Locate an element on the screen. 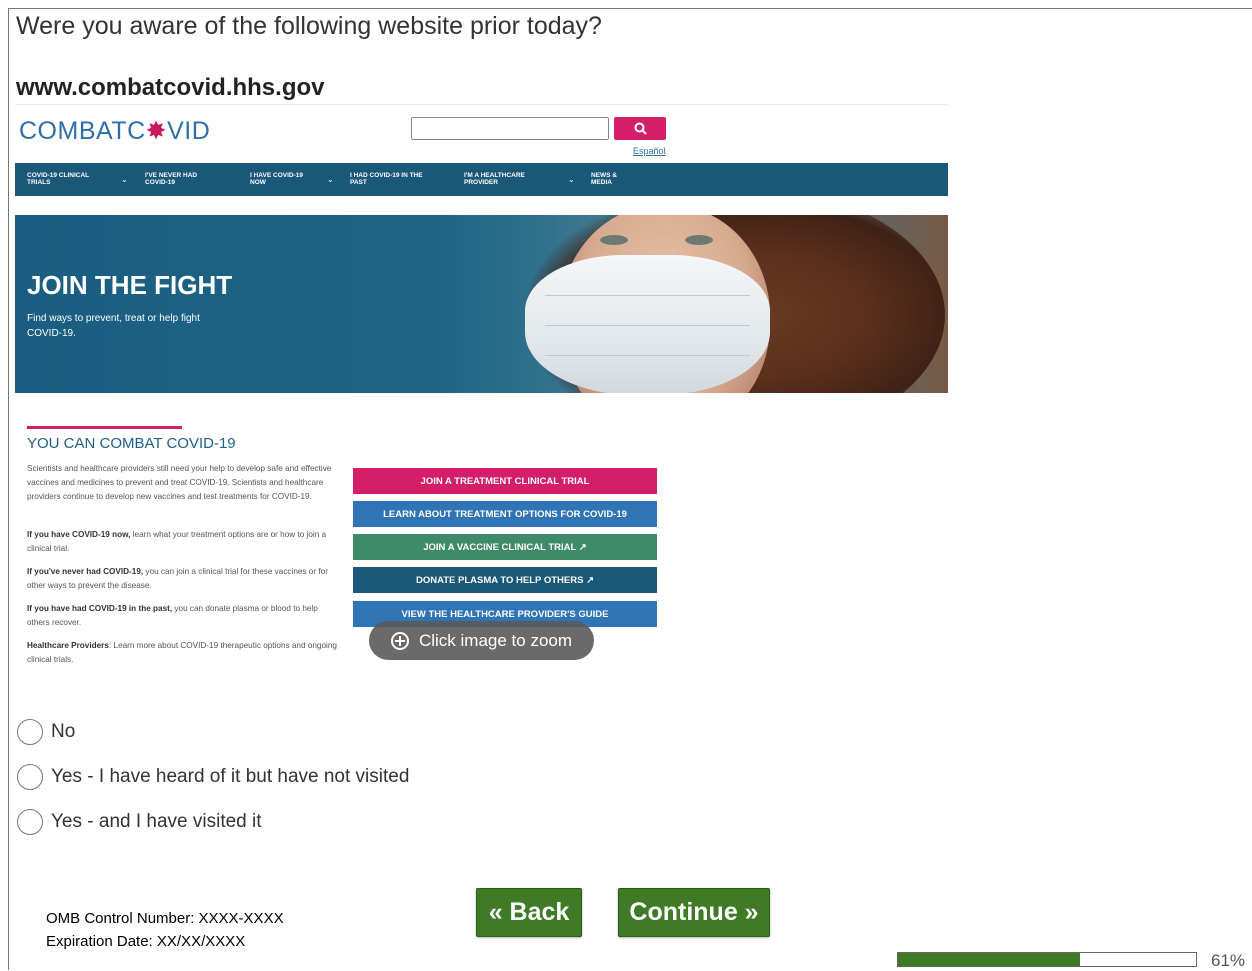 The width and height of the screenshot is (1252, 971). website-url: www.combatcovid.hhs.gov is located at coordinates (170, 87).